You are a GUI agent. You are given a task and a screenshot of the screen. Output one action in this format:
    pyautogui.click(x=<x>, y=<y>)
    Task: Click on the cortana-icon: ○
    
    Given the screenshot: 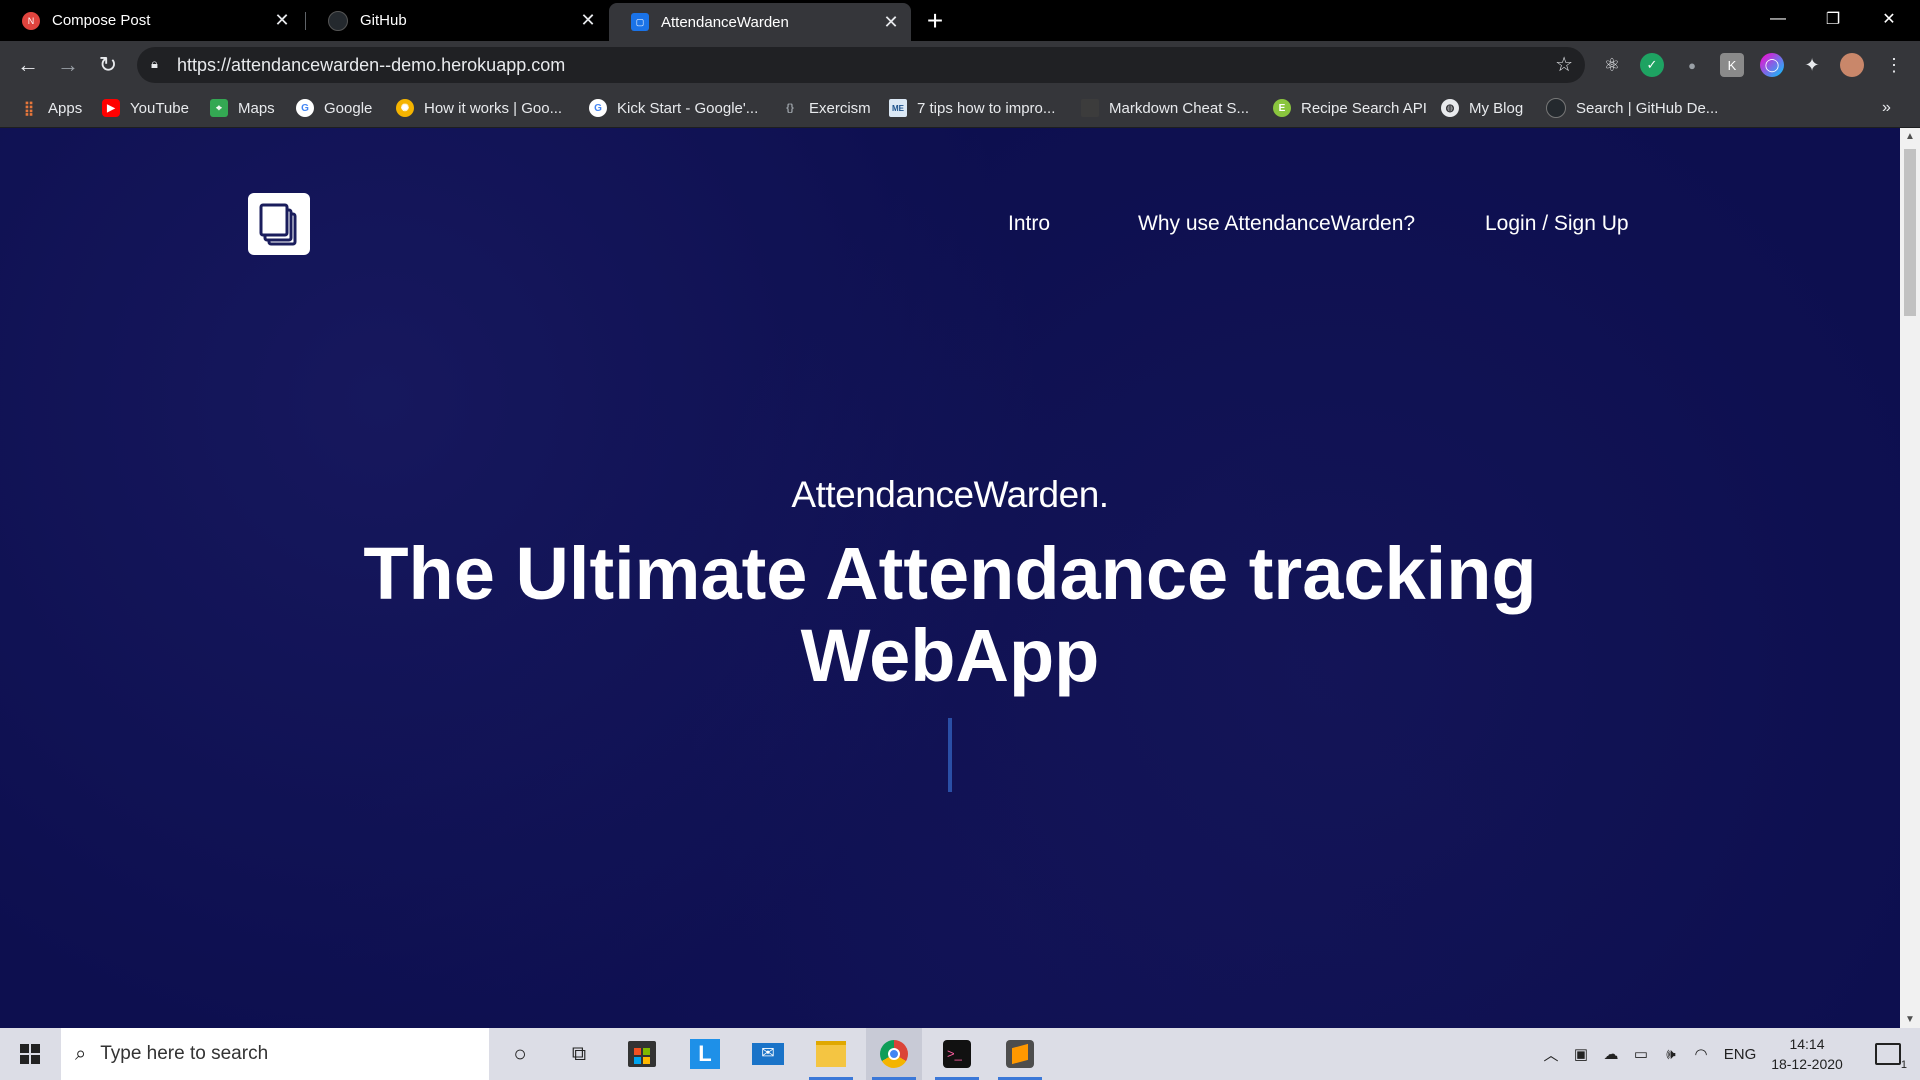 What is the action you would take?
    pyautogui.click(x=520, y=1054)
    